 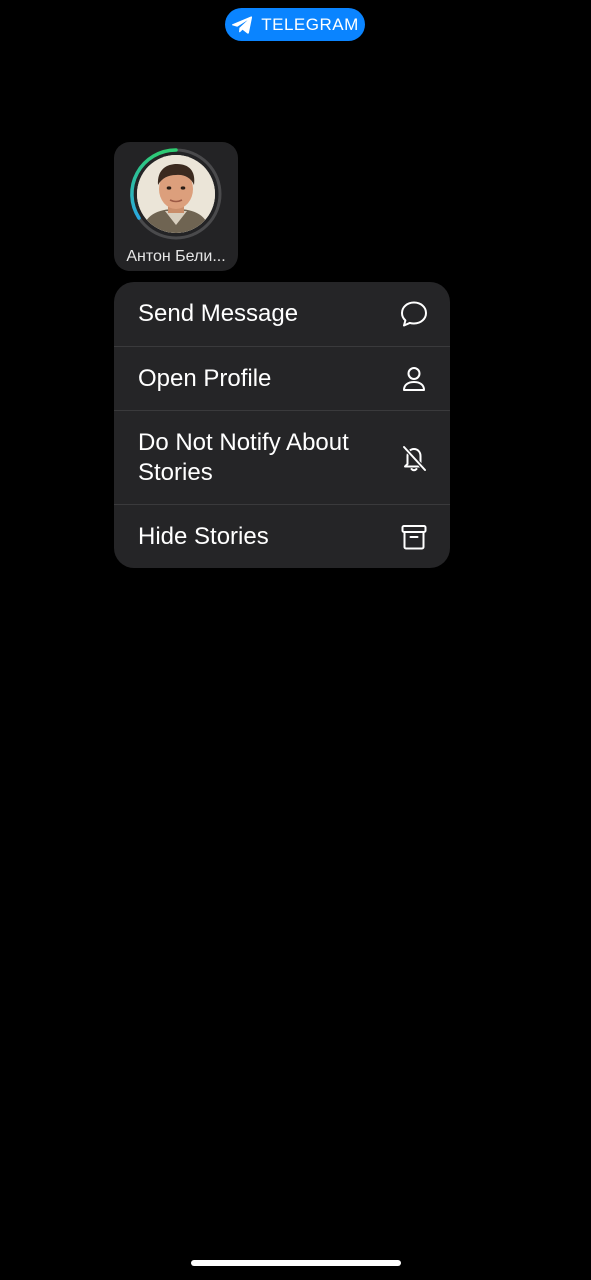 What do you see at coordinates (310, 24) in the screenshot?
I see `app-pill-label: TELEGRAM` at bounding box center [310, 24].